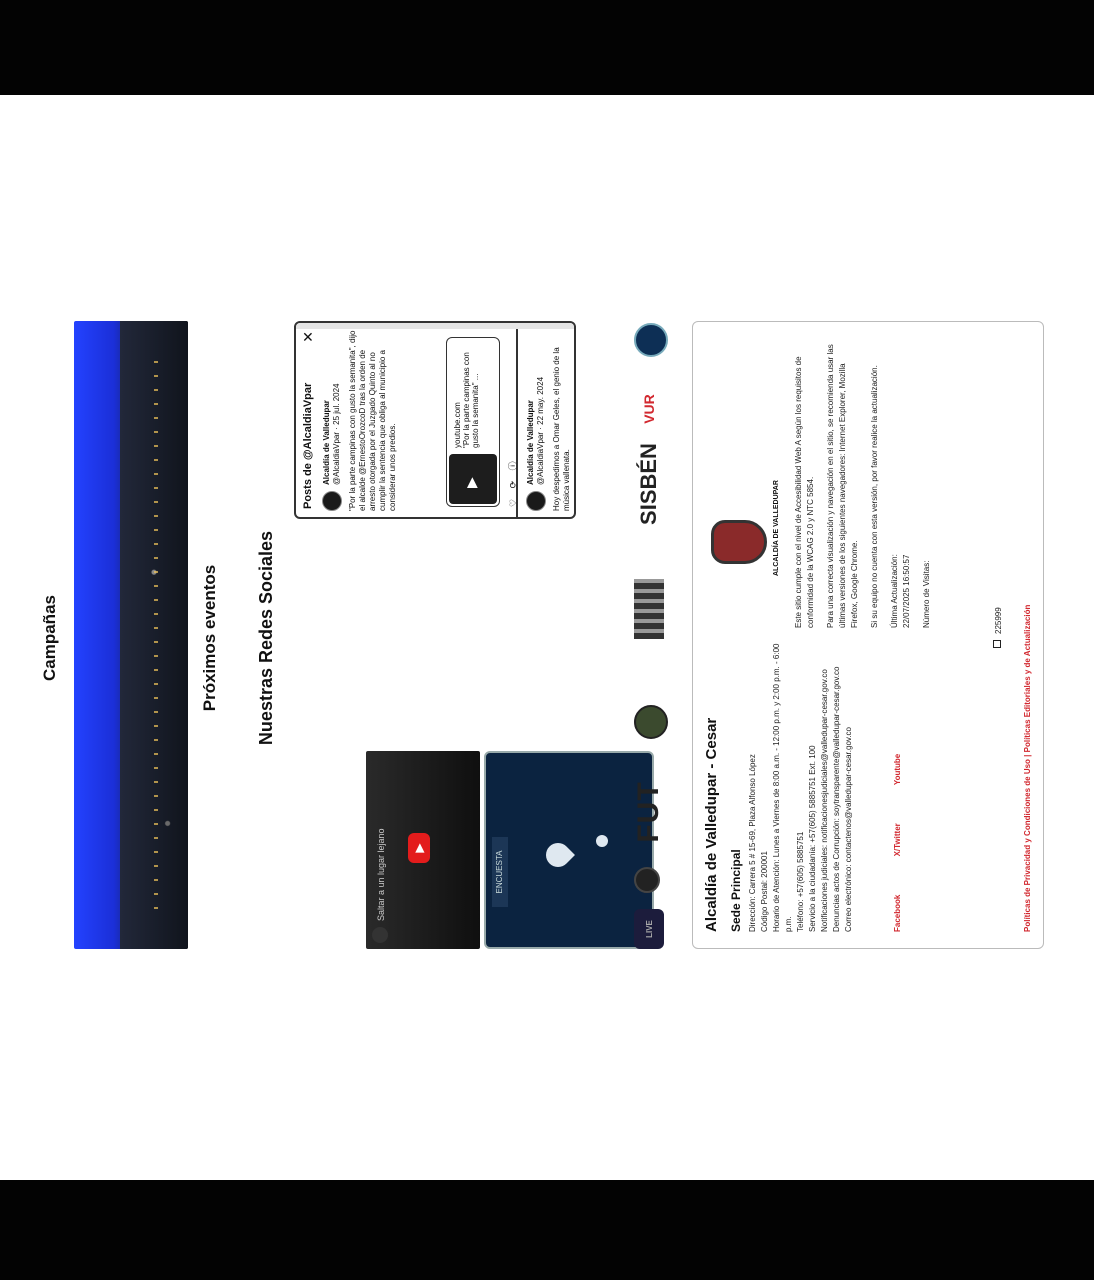 This screenshot has width=1094, height=1280. Describe the element at coordinates (517, 420) in the screenshot. I see `divider` at that location.